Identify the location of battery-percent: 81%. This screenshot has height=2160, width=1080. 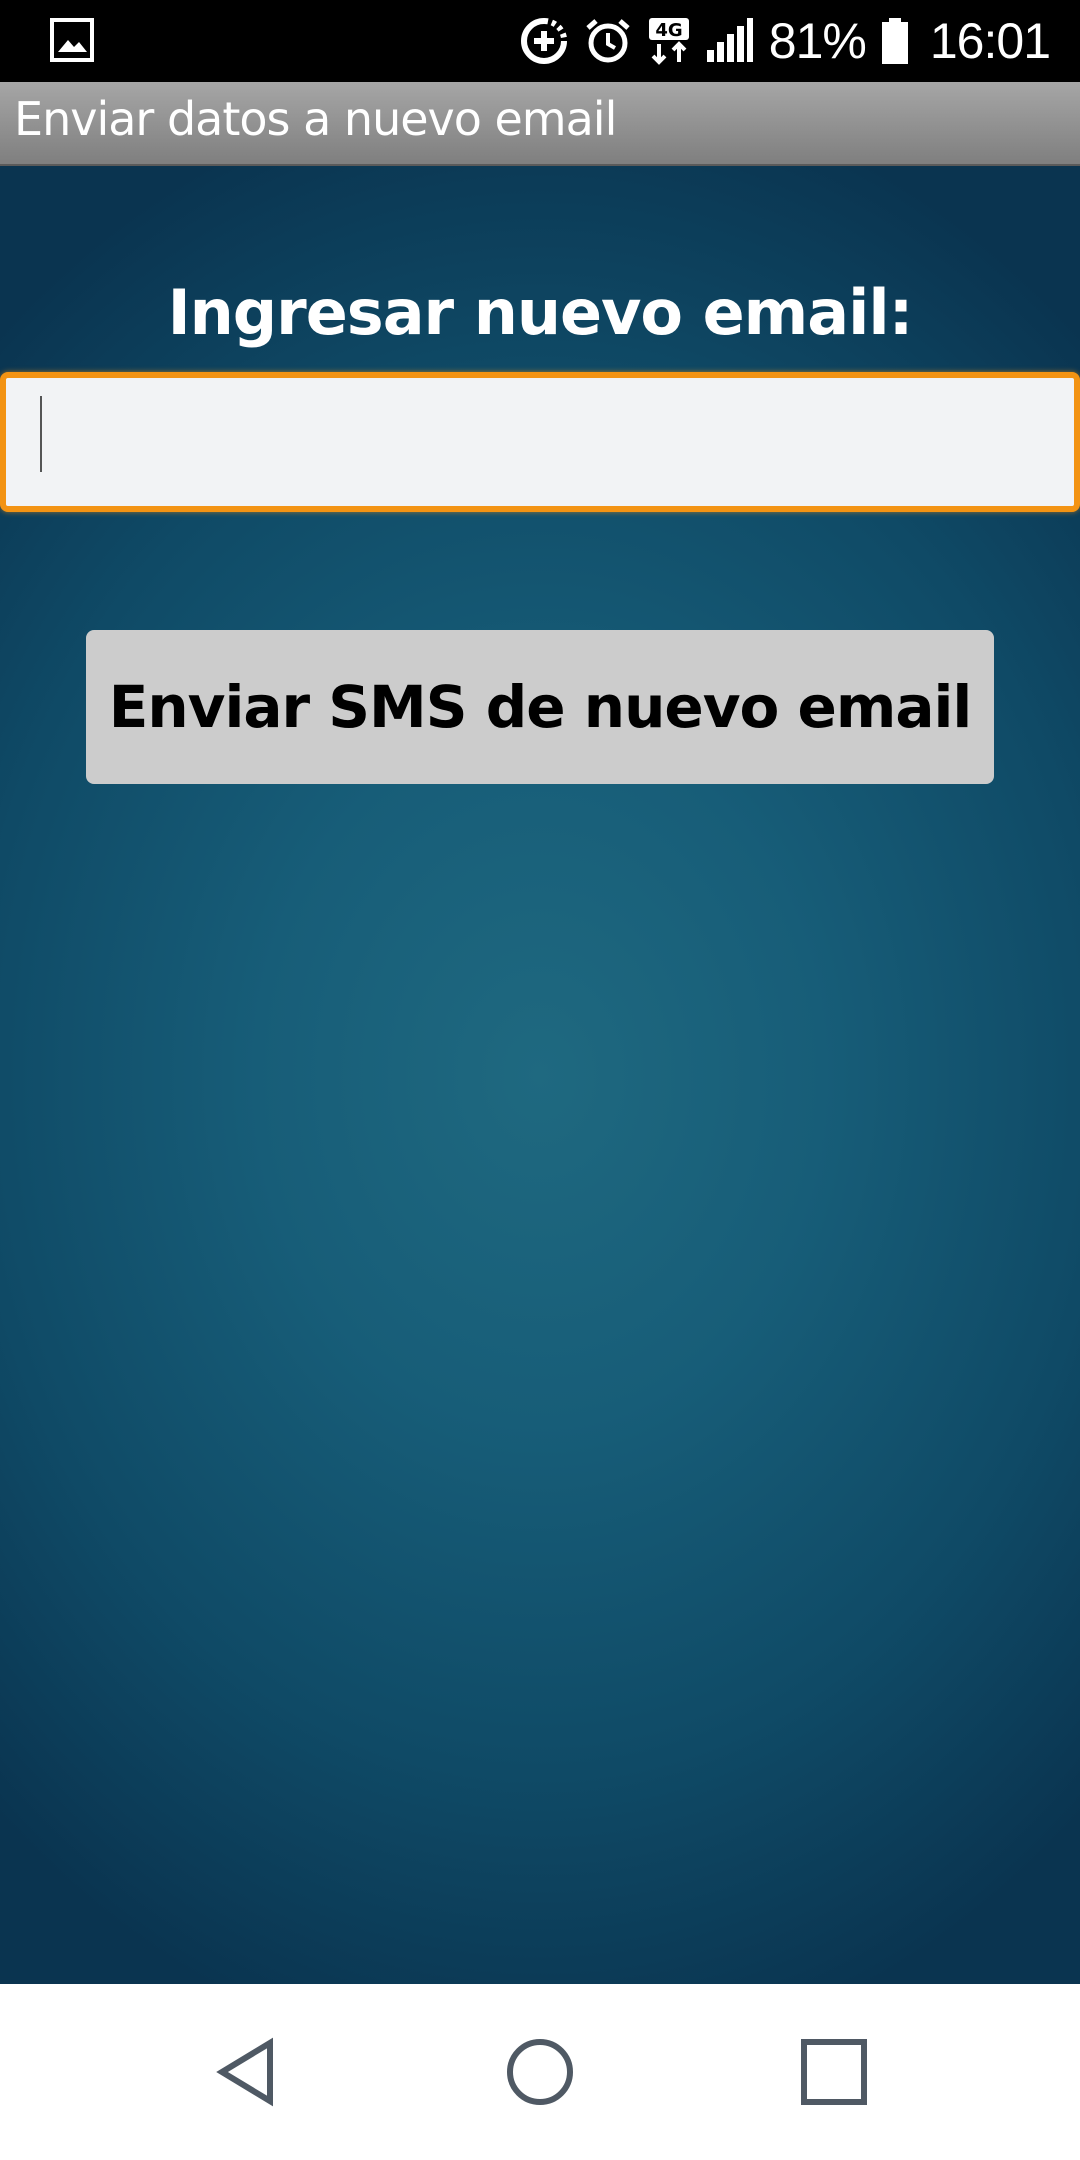
(817, 41).